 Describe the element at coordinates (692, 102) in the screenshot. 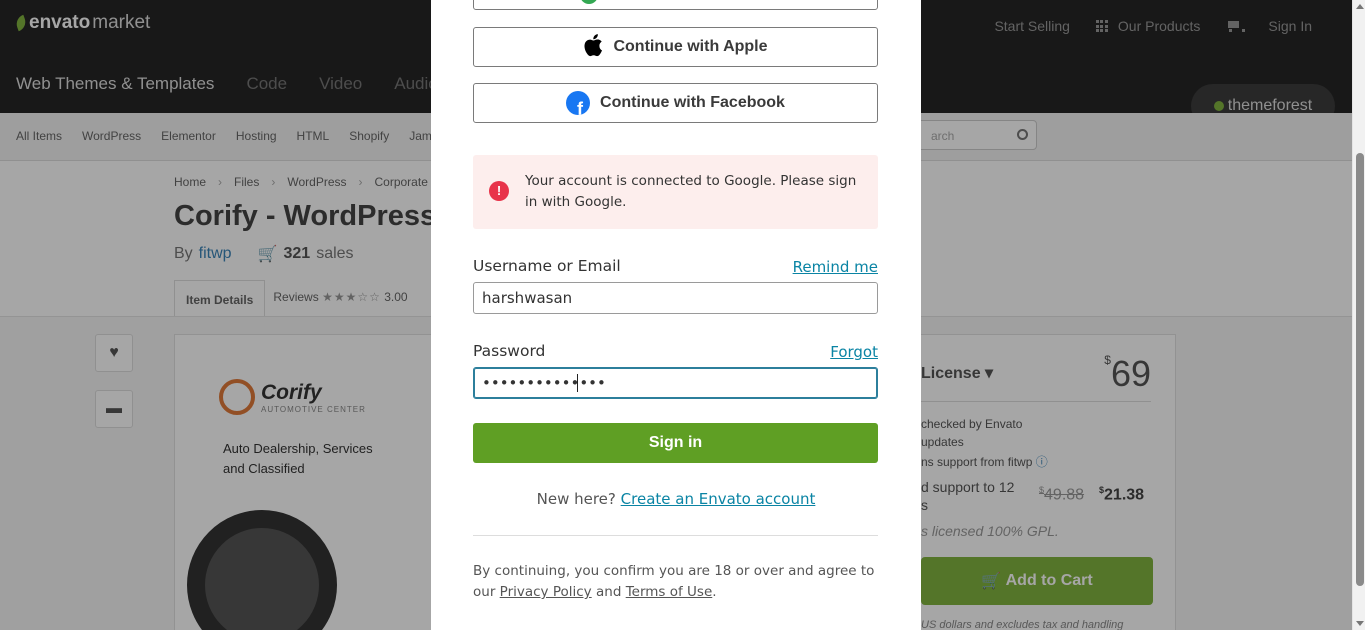

I see `continue-with-facebook-label: Continue with Facebook` at that location.